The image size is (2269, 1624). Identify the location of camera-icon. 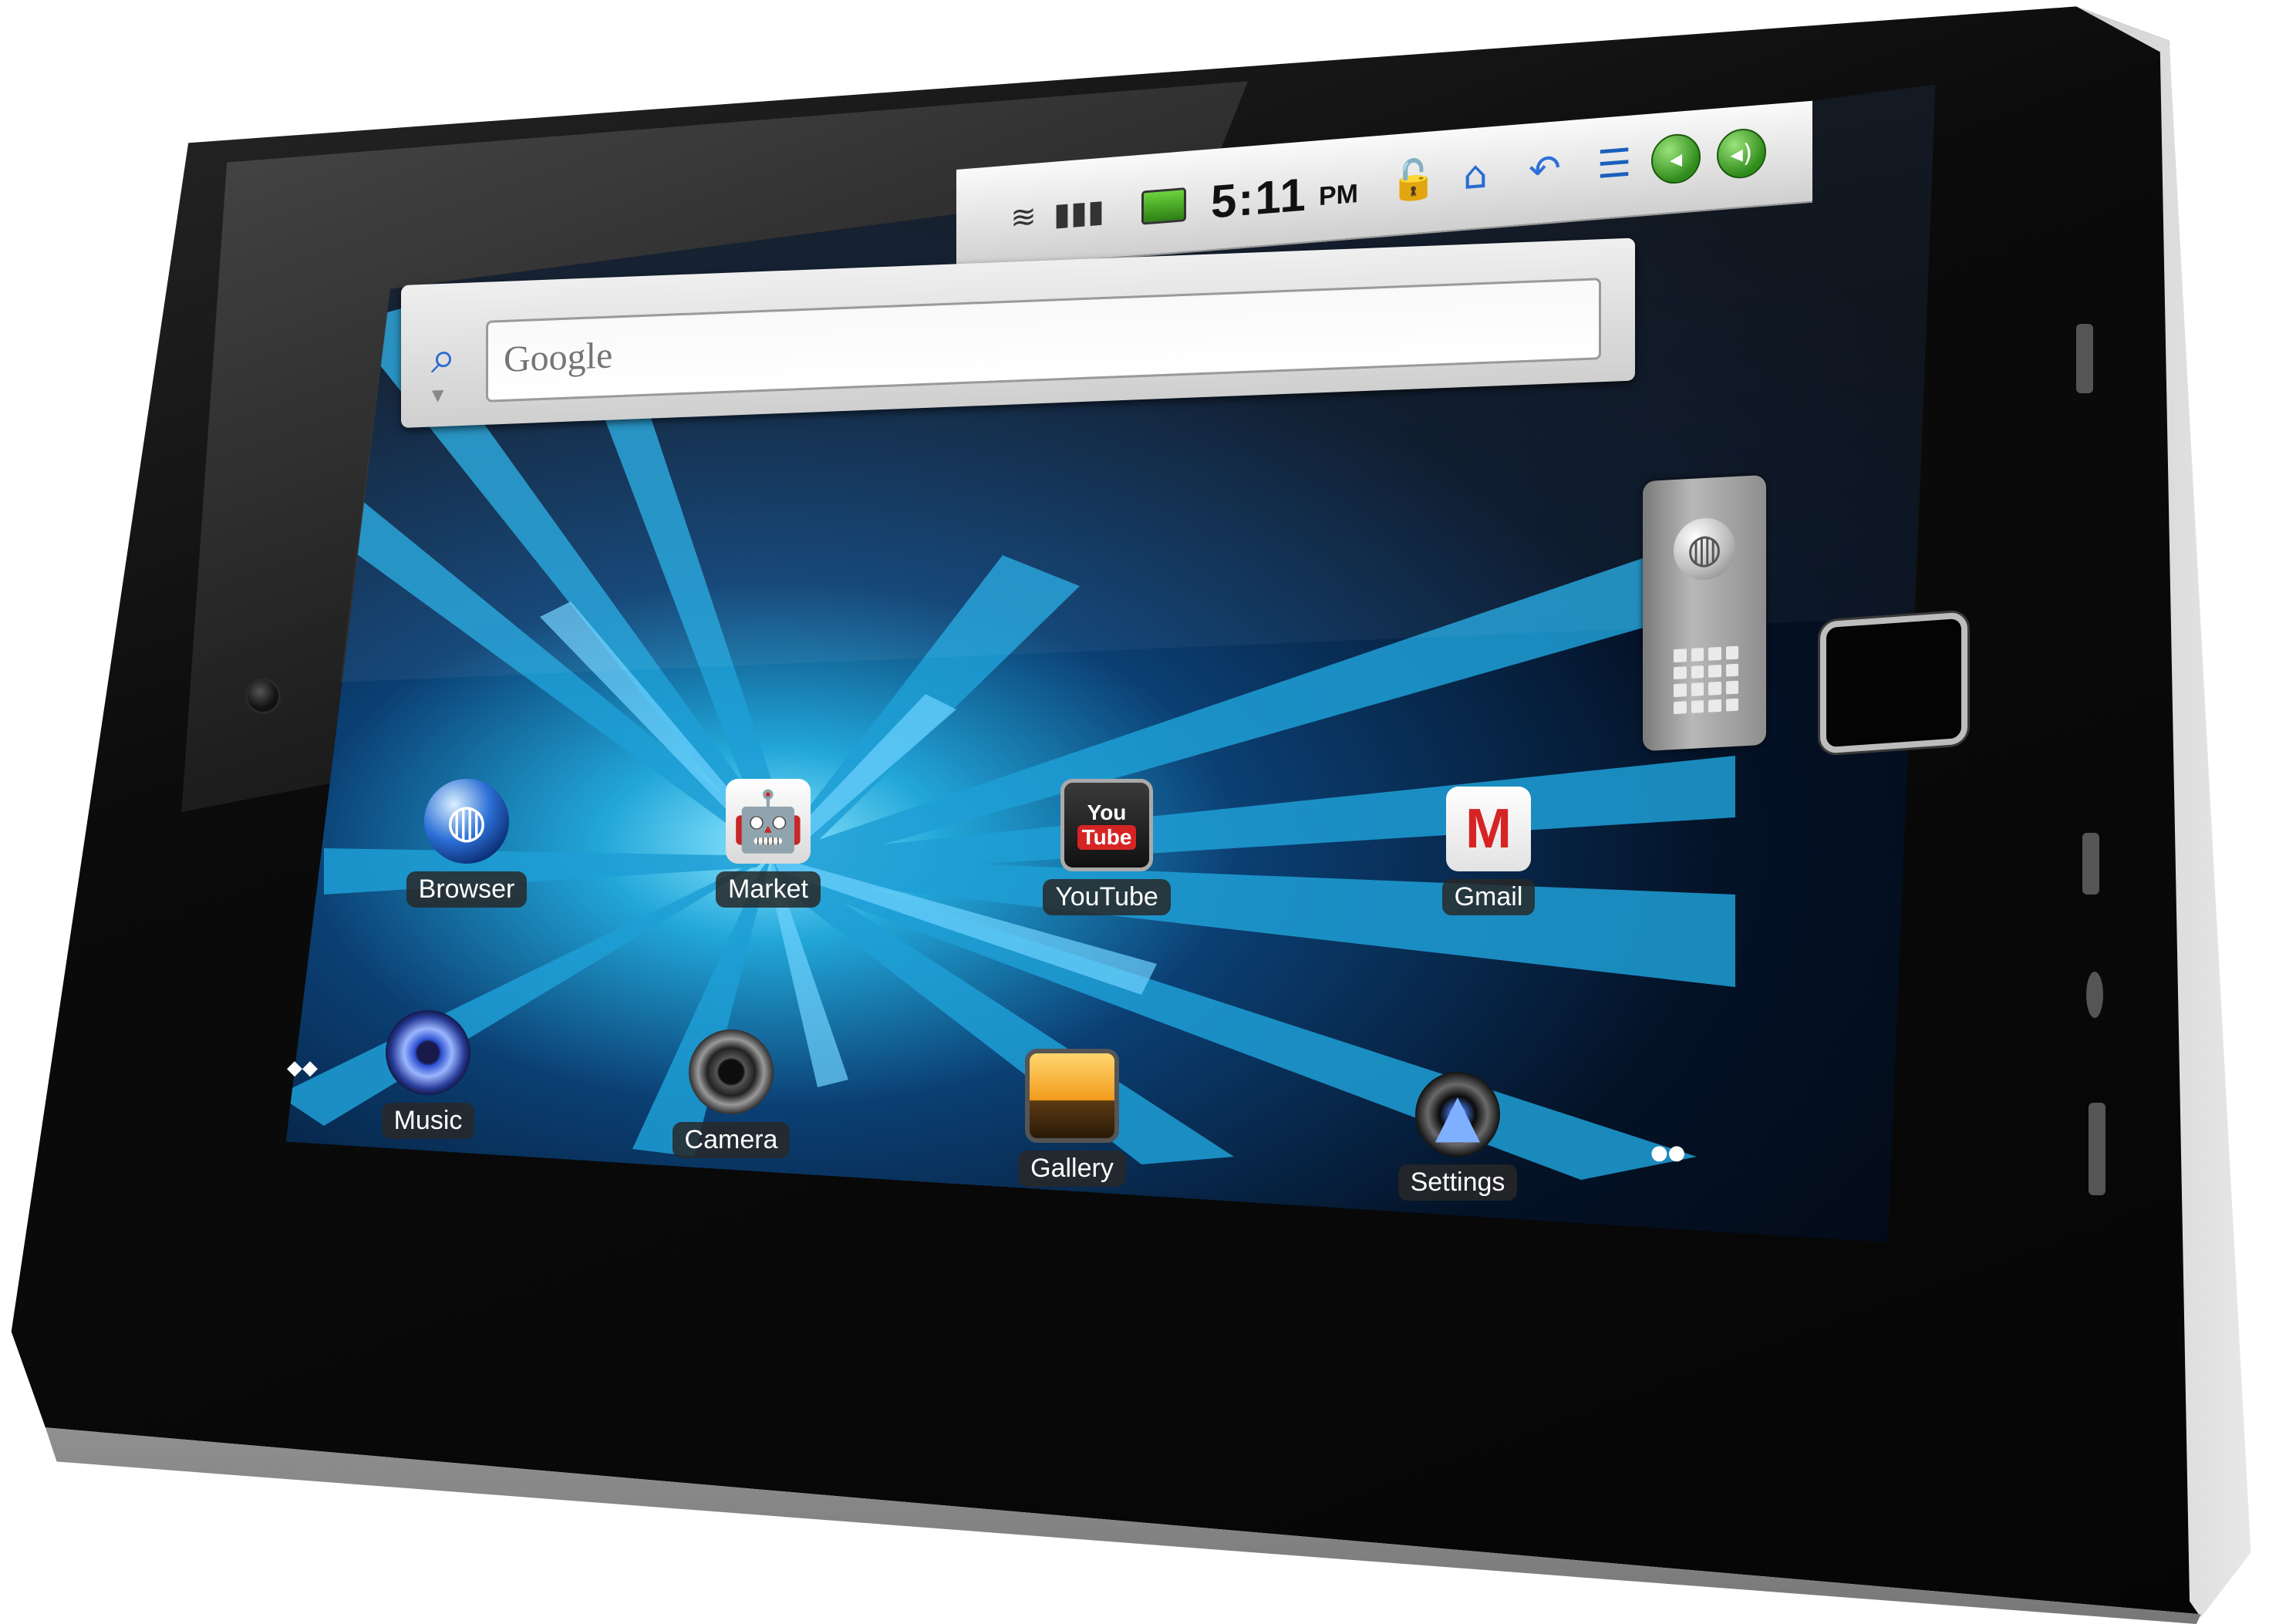
(731, 1071).